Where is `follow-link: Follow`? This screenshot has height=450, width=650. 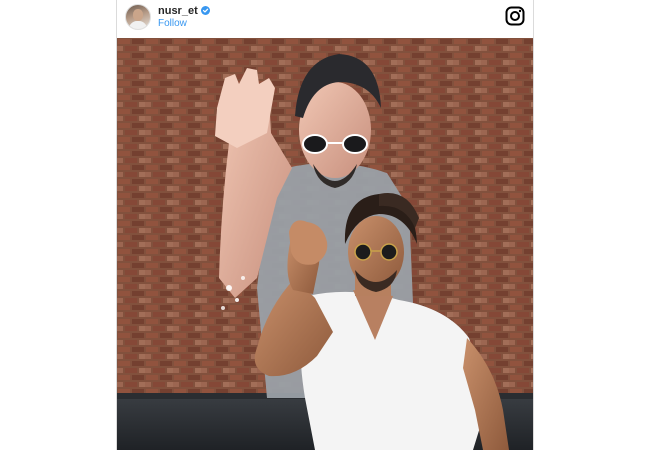 follow-link: Follow is located at coordinates (172, 24).